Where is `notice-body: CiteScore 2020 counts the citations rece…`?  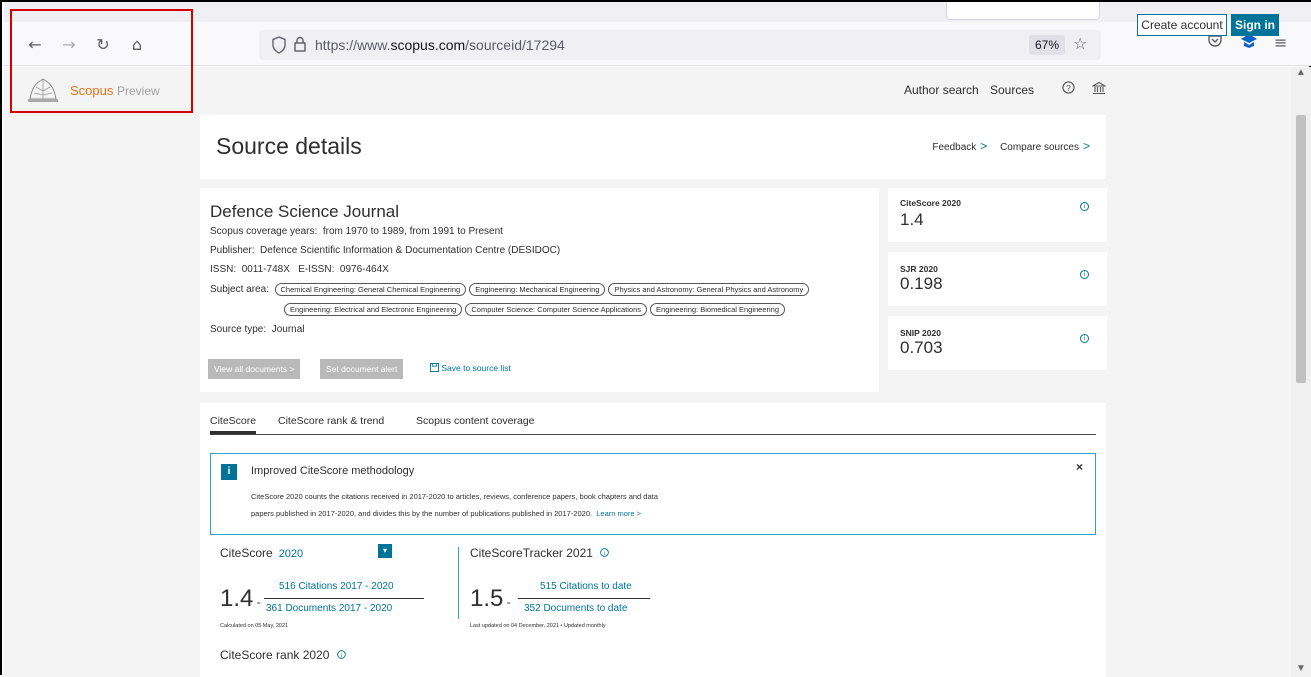 notice-body: CiteScore 2020 counts the citations rece… is located at coordinates (454, 505).